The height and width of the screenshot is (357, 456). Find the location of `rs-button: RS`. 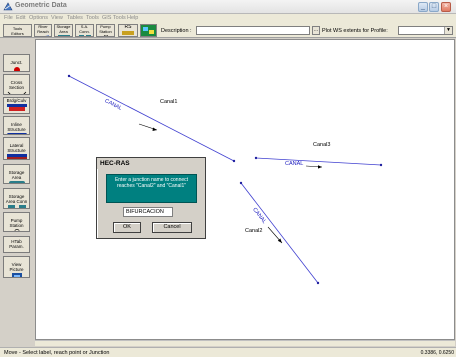

rs-button: RS is located at coordinates (128, 30).